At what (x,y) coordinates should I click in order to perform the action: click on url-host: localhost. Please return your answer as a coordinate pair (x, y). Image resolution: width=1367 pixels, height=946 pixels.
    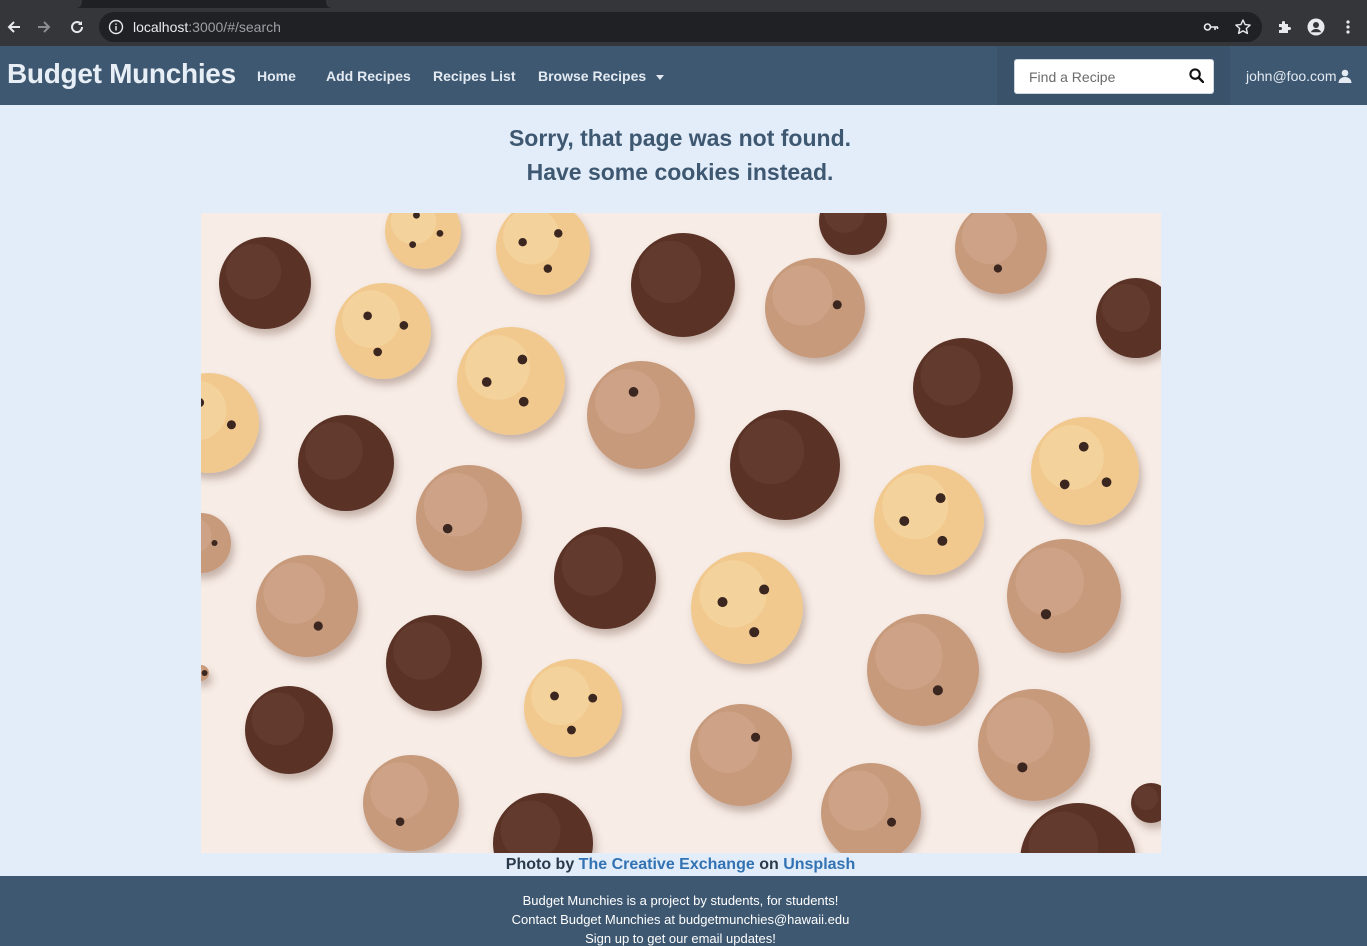
    Looking at the image, I should click on (161, 27).